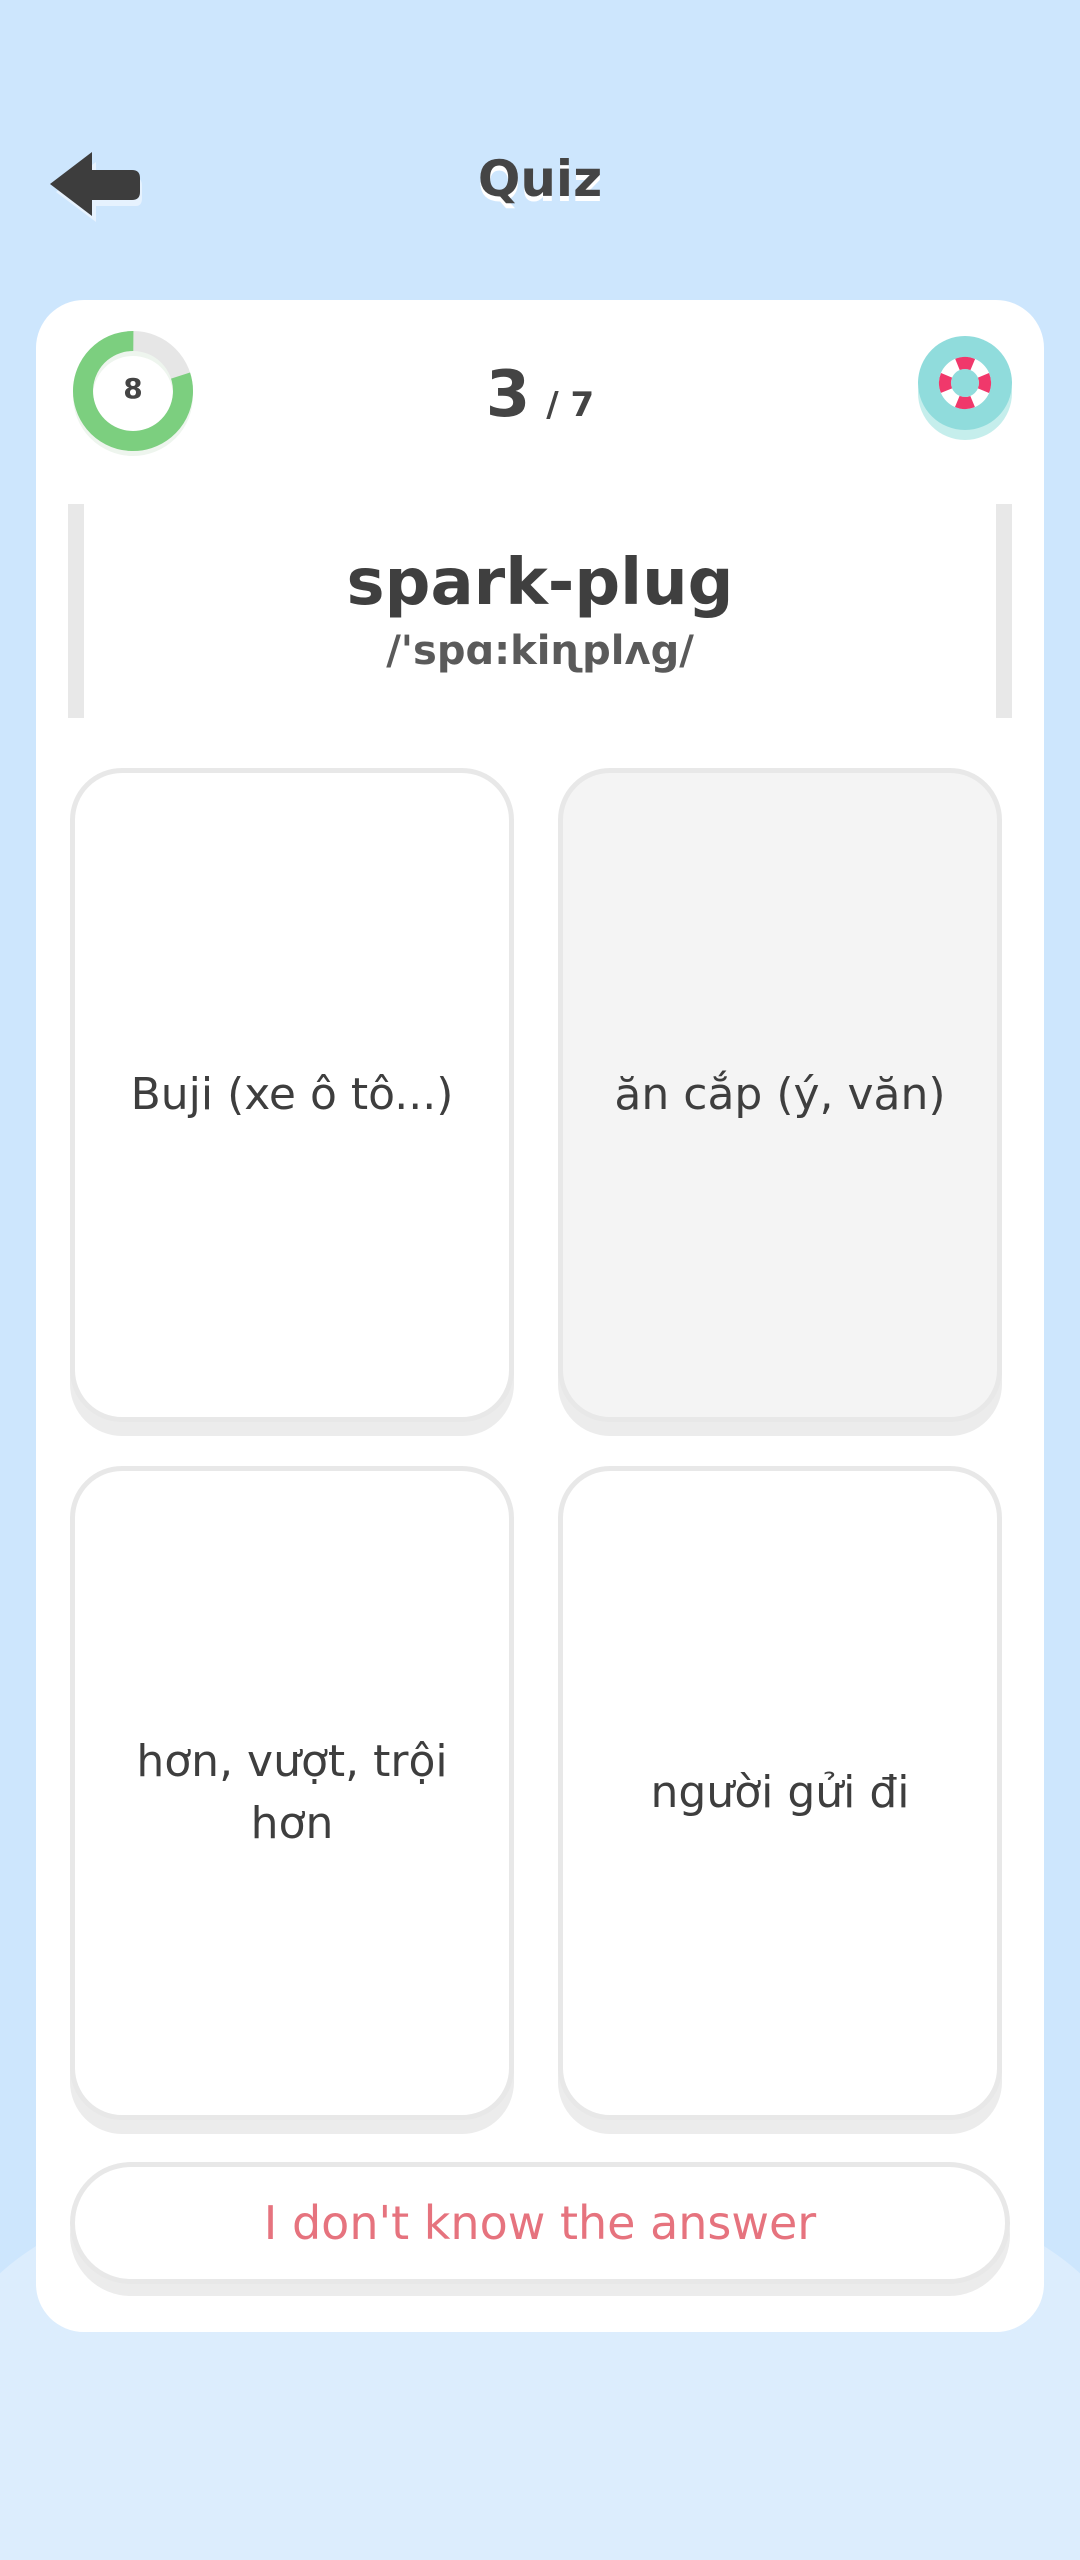  I want to click on answer-option-4: người gửi đi, so click(780, 1793).